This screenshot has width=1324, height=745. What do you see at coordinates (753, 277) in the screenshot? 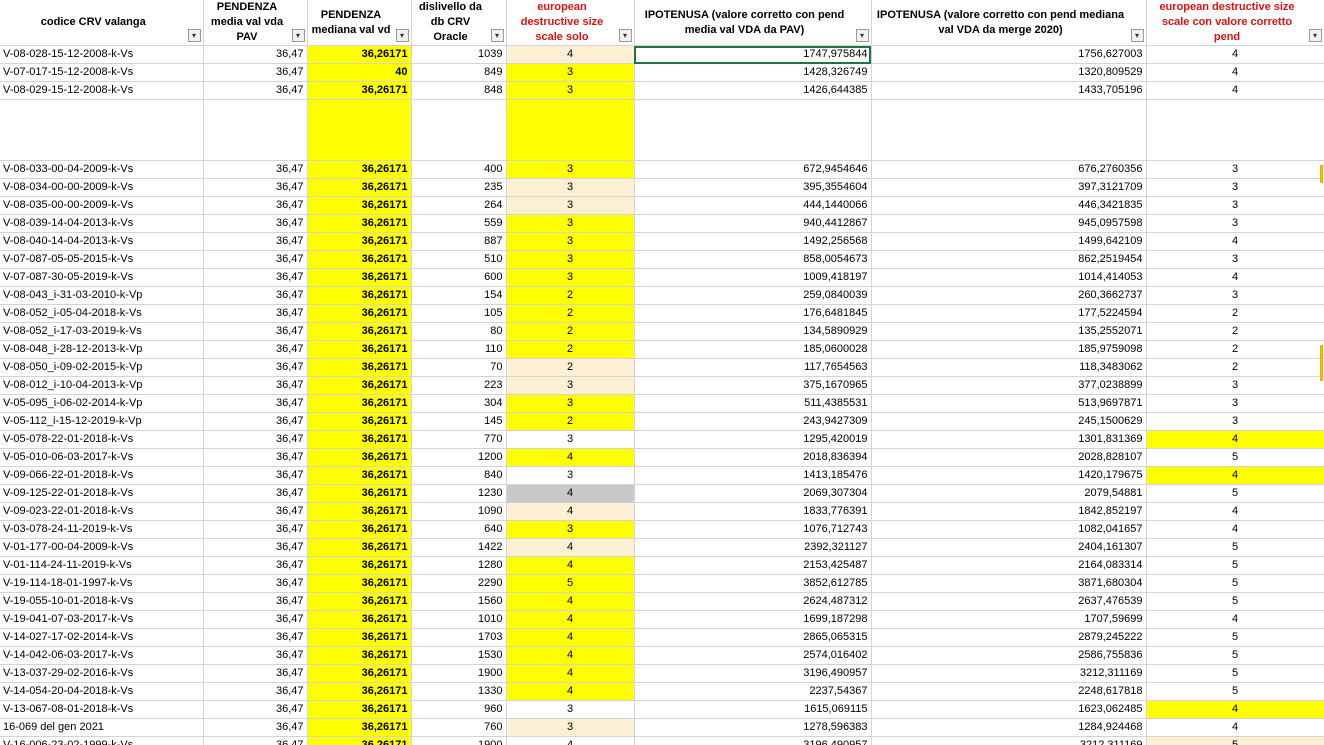
I see `cell-col-5: 1009,418197` at bounding box center [753, 277].